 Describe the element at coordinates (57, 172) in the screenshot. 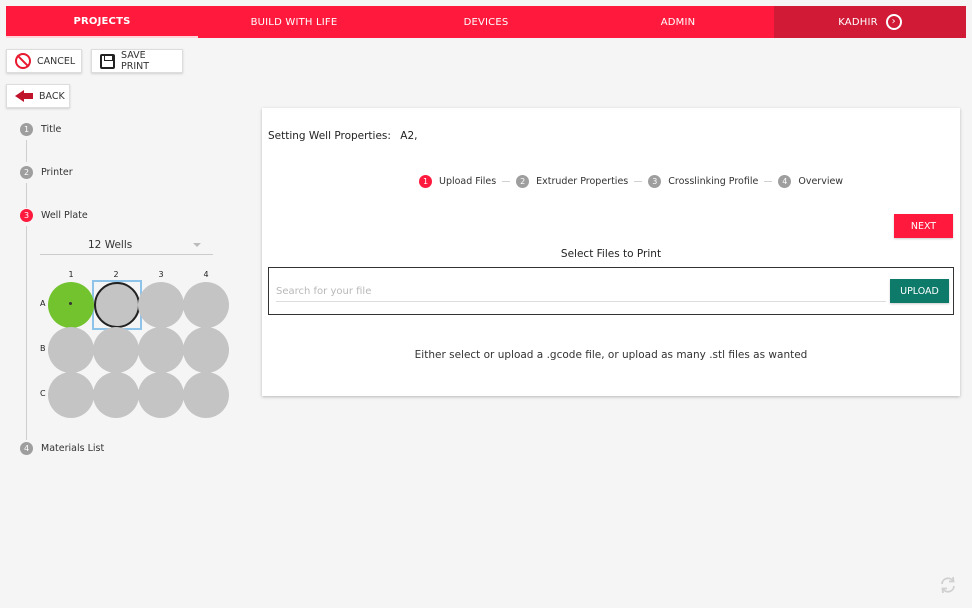

I see `step-label: Printer` at that location.